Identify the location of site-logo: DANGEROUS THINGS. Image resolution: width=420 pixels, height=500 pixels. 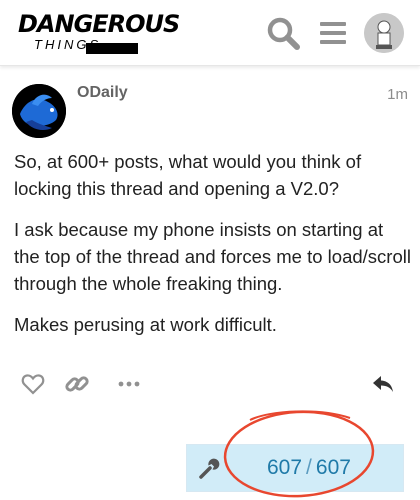
(99, 33).